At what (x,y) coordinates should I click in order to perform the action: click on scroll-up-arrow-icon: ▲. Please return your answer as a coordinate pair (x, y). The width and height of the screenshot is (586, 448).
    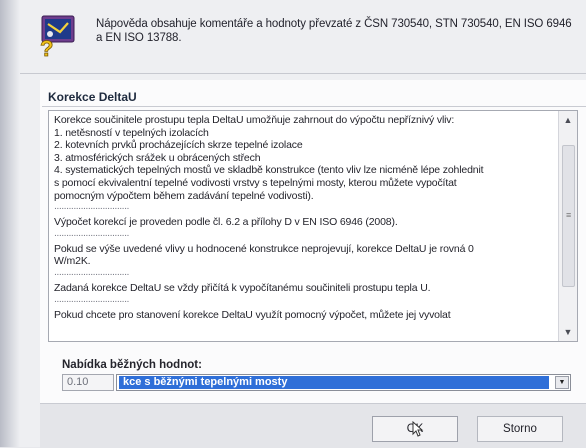
    Looking at the image, I should click on (568, 120).